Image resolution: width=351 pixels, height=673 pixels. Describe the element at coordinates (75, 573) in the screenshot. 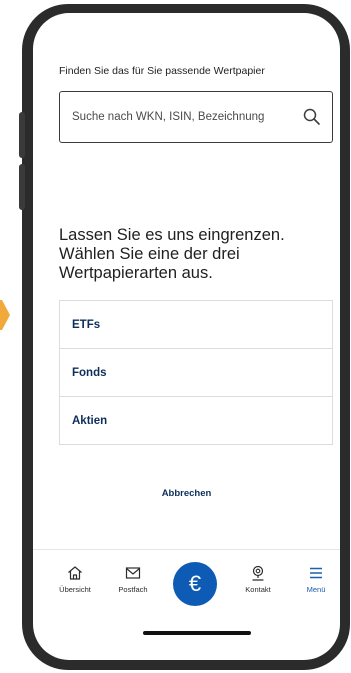

I see `home-icon` at that location.